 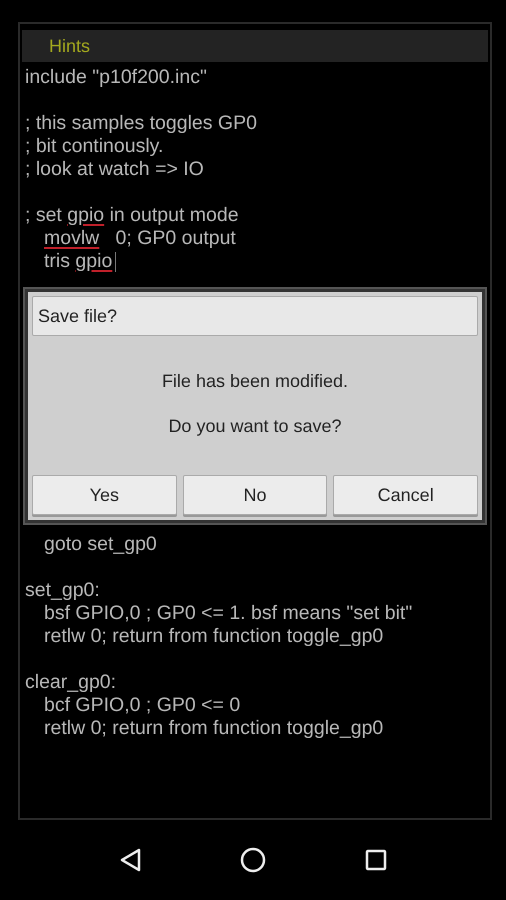 What do you see at coordinates (405, 495) in the screenshot?
I see `dialog-button: Cancel` at bounding box center [405, 495].